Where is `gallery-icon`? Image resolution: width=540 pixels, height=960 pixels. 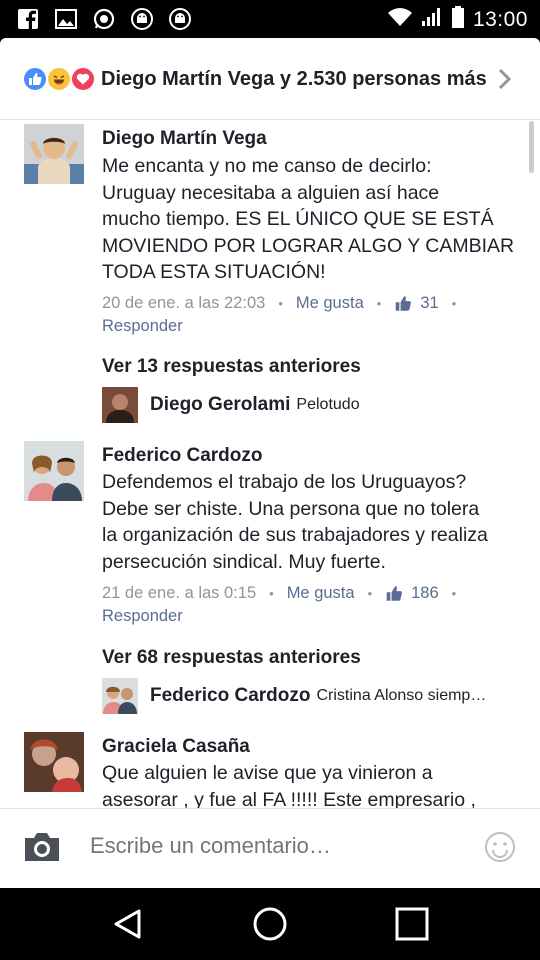 gallery-icon is located at coordinates (66, 19).